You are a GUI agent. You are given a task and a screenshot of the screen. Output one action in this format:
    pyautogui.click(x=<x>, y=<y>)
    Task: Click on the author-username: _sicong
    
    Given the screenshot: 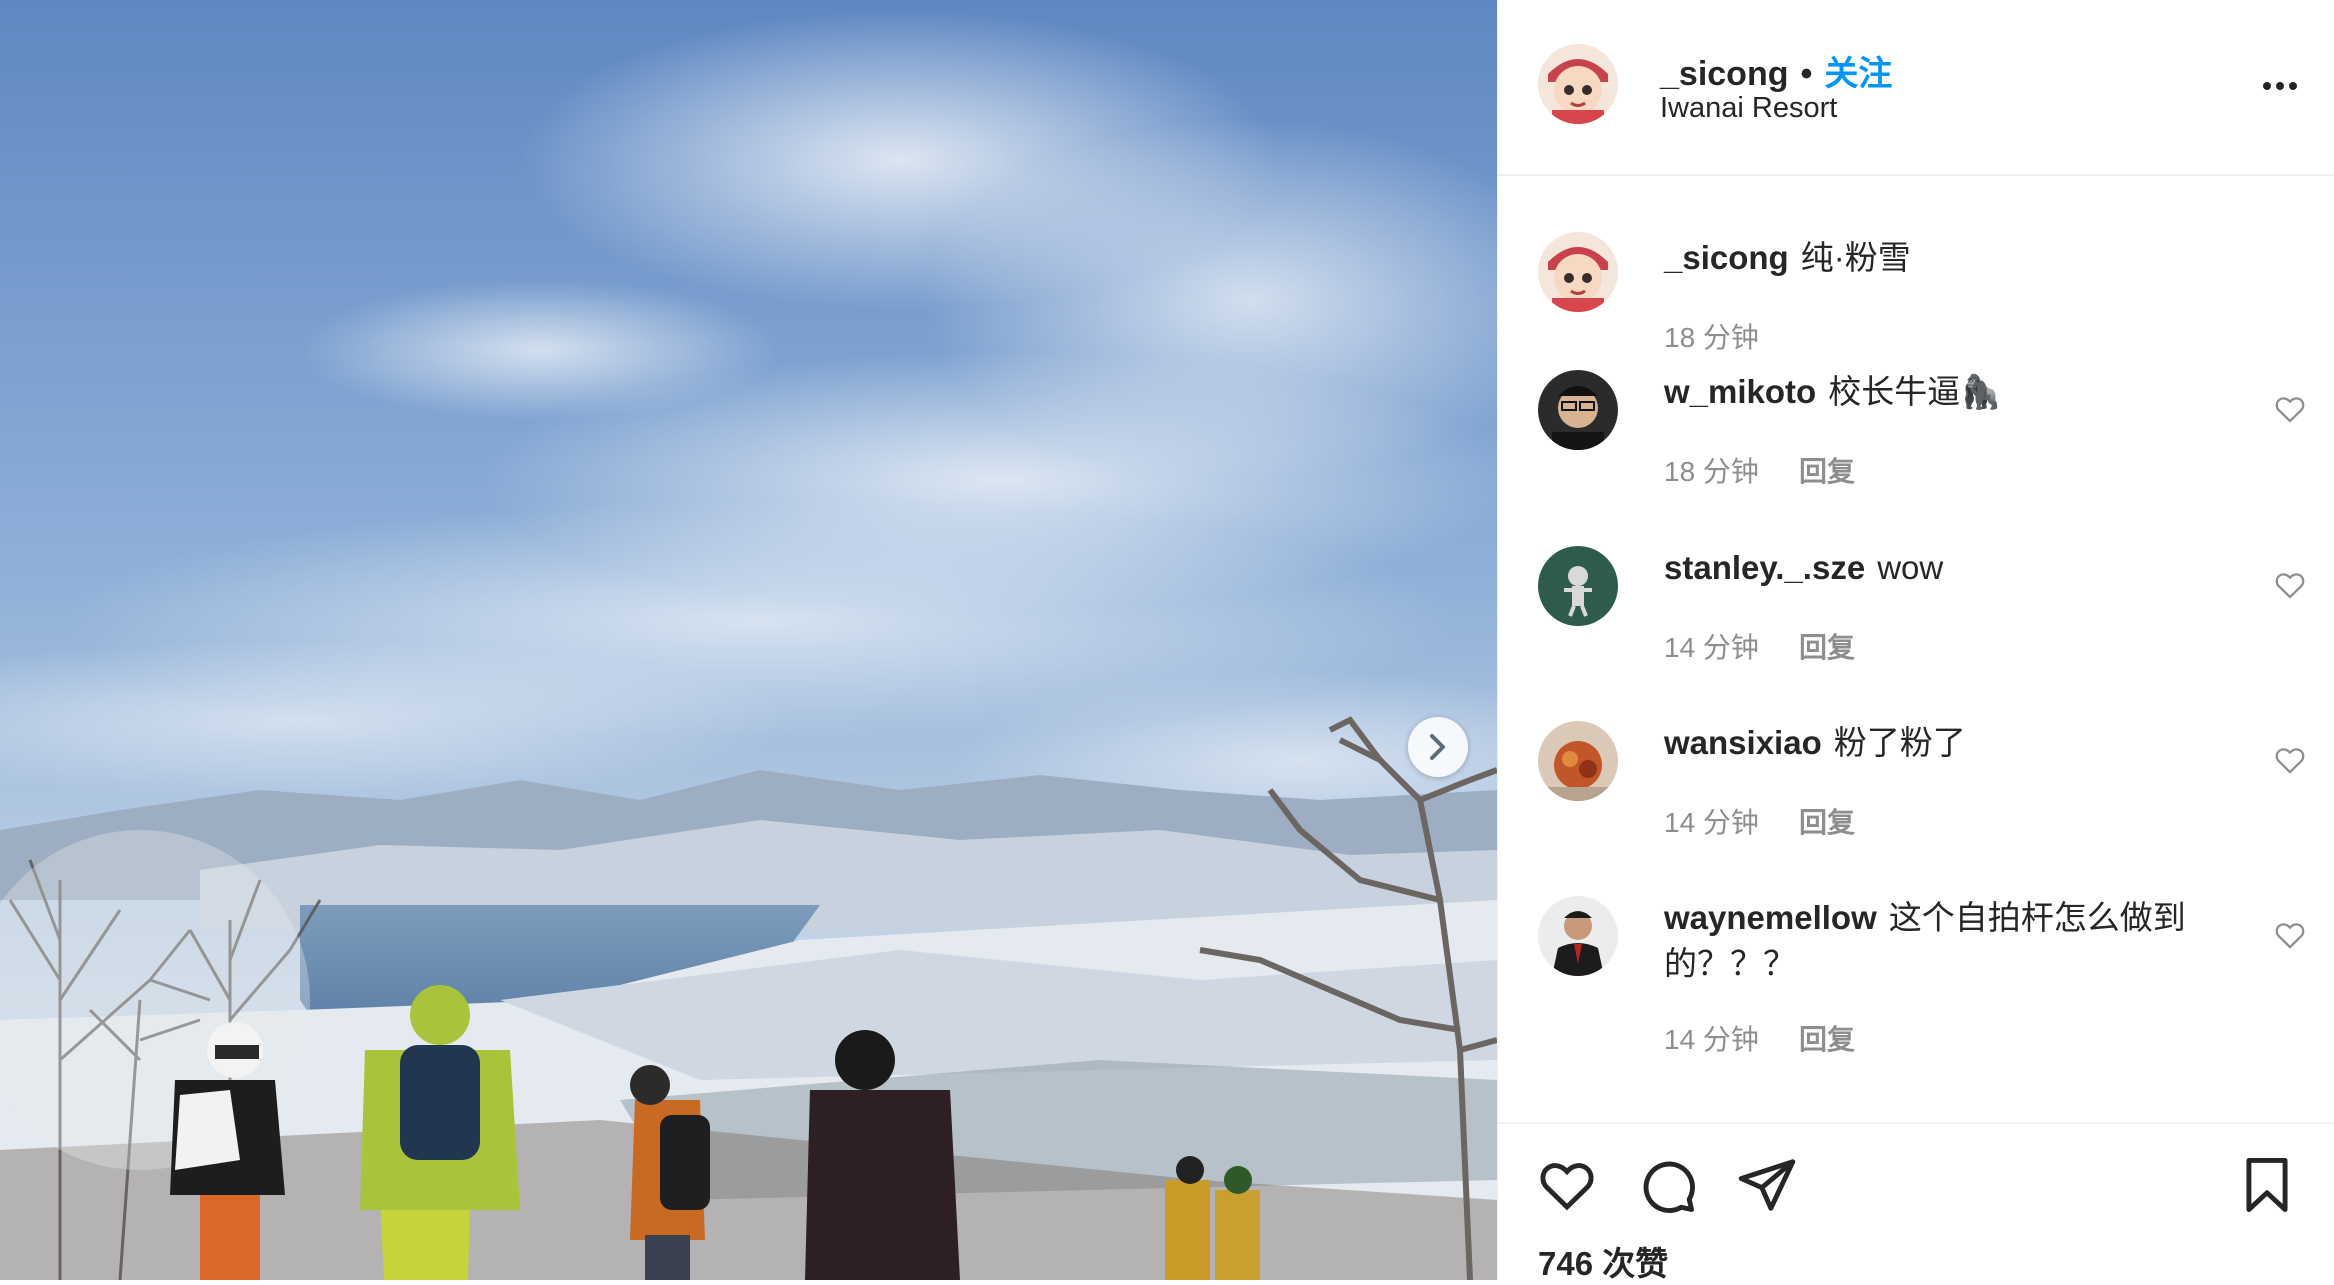 What is the action you would take?
    pyautogui.click(x=1724, y=74)
    